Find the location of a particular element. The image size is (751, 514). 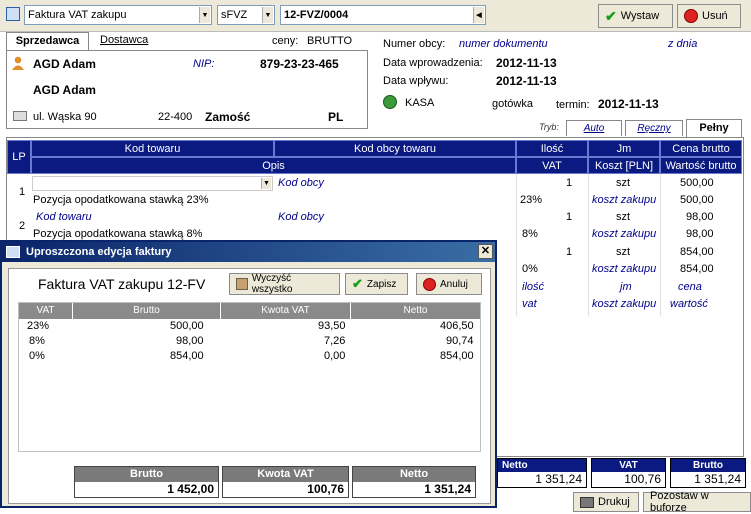

vat-row2-gross: 98,00 is located at coordinates (190, 341).